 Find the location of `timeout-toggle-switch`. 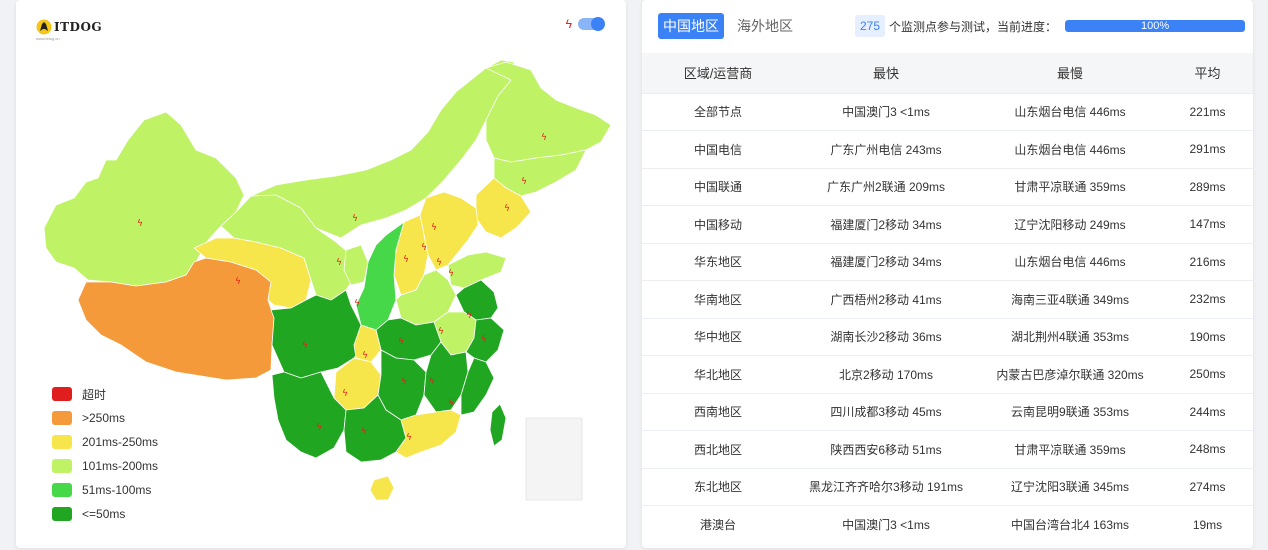

timeout-toggle-switch is located at coordinates (591, 24).